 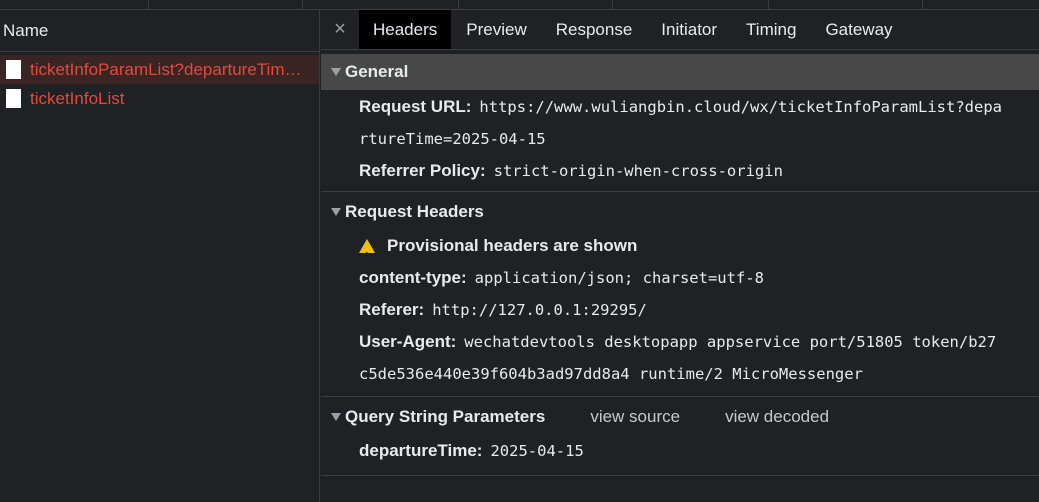 I want to click on request-headers-header: Request Headers, so click(x=680, y=212).